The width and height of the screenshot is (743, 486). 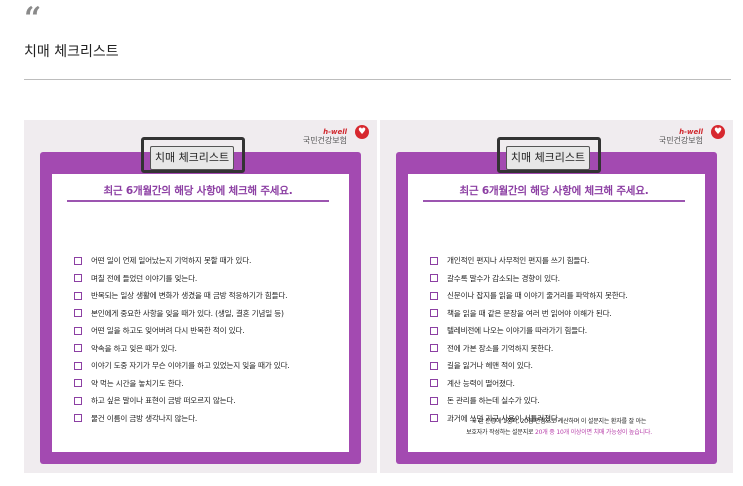 I want to click on checklist-item: 책을 읽을 때 같은 문장을 여러 번 읽어야 이해가 된다., so click(x=575, y=314).